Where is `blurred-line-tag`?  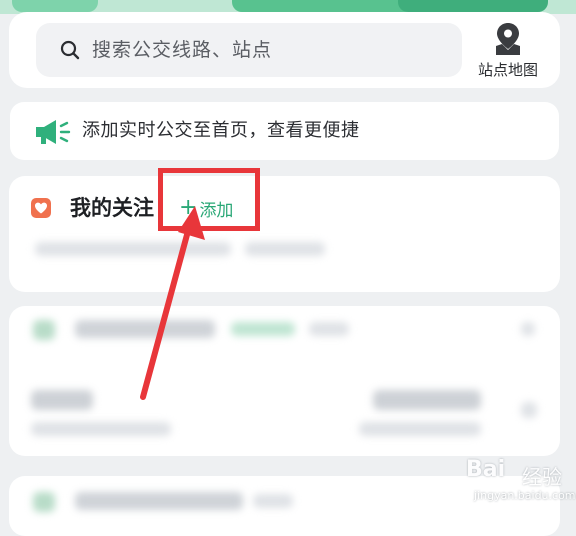 blurred-line-tag is located at coordinates (263, 329).